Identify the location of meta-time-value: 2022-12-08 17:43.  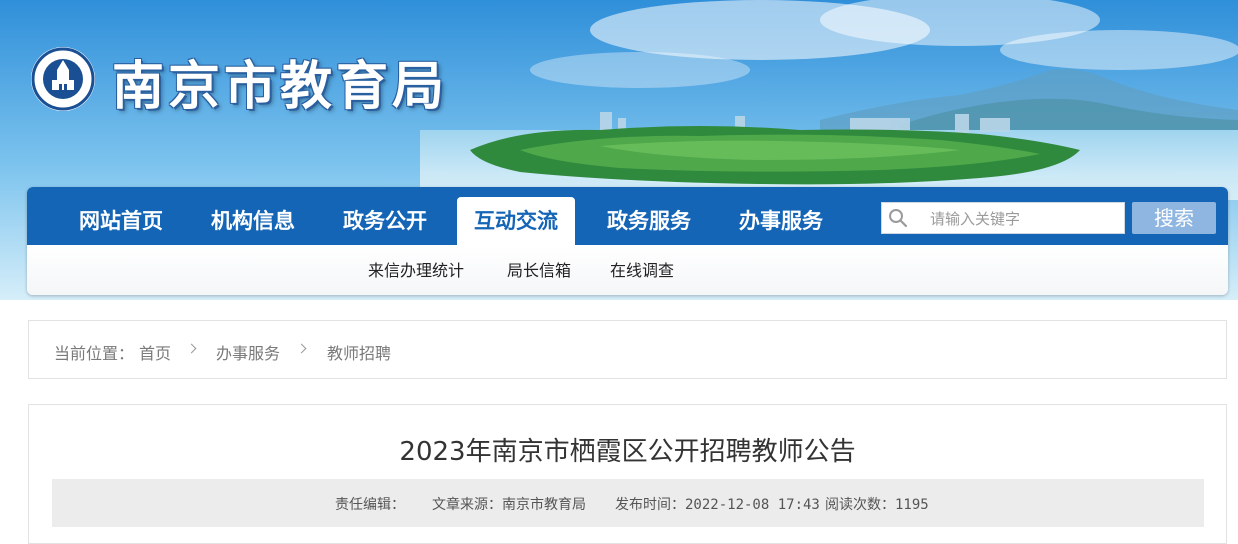
(752, 505).